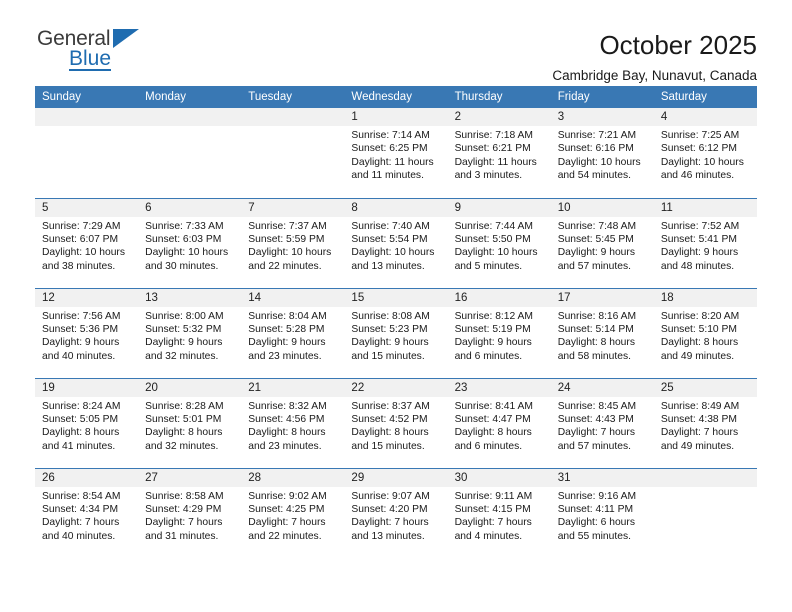  What do you see at coordinates (499, 117) in the screenshot?
I see `day-number: 2` at bounding box center [499, 117].